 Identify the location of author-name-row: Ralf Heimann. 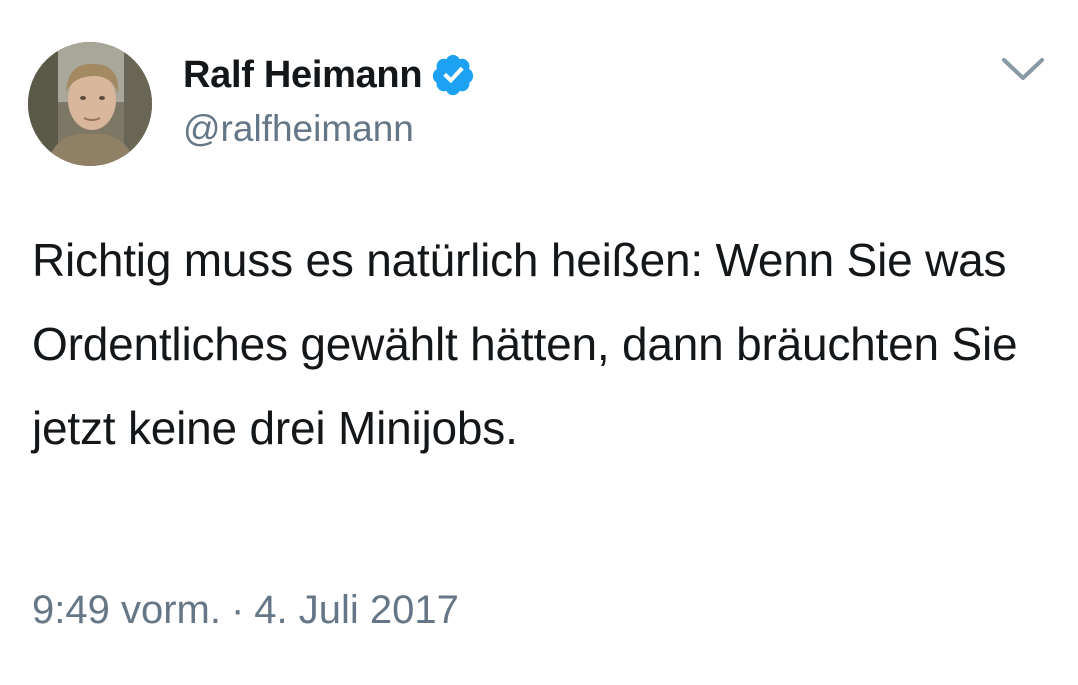
(329, 75).